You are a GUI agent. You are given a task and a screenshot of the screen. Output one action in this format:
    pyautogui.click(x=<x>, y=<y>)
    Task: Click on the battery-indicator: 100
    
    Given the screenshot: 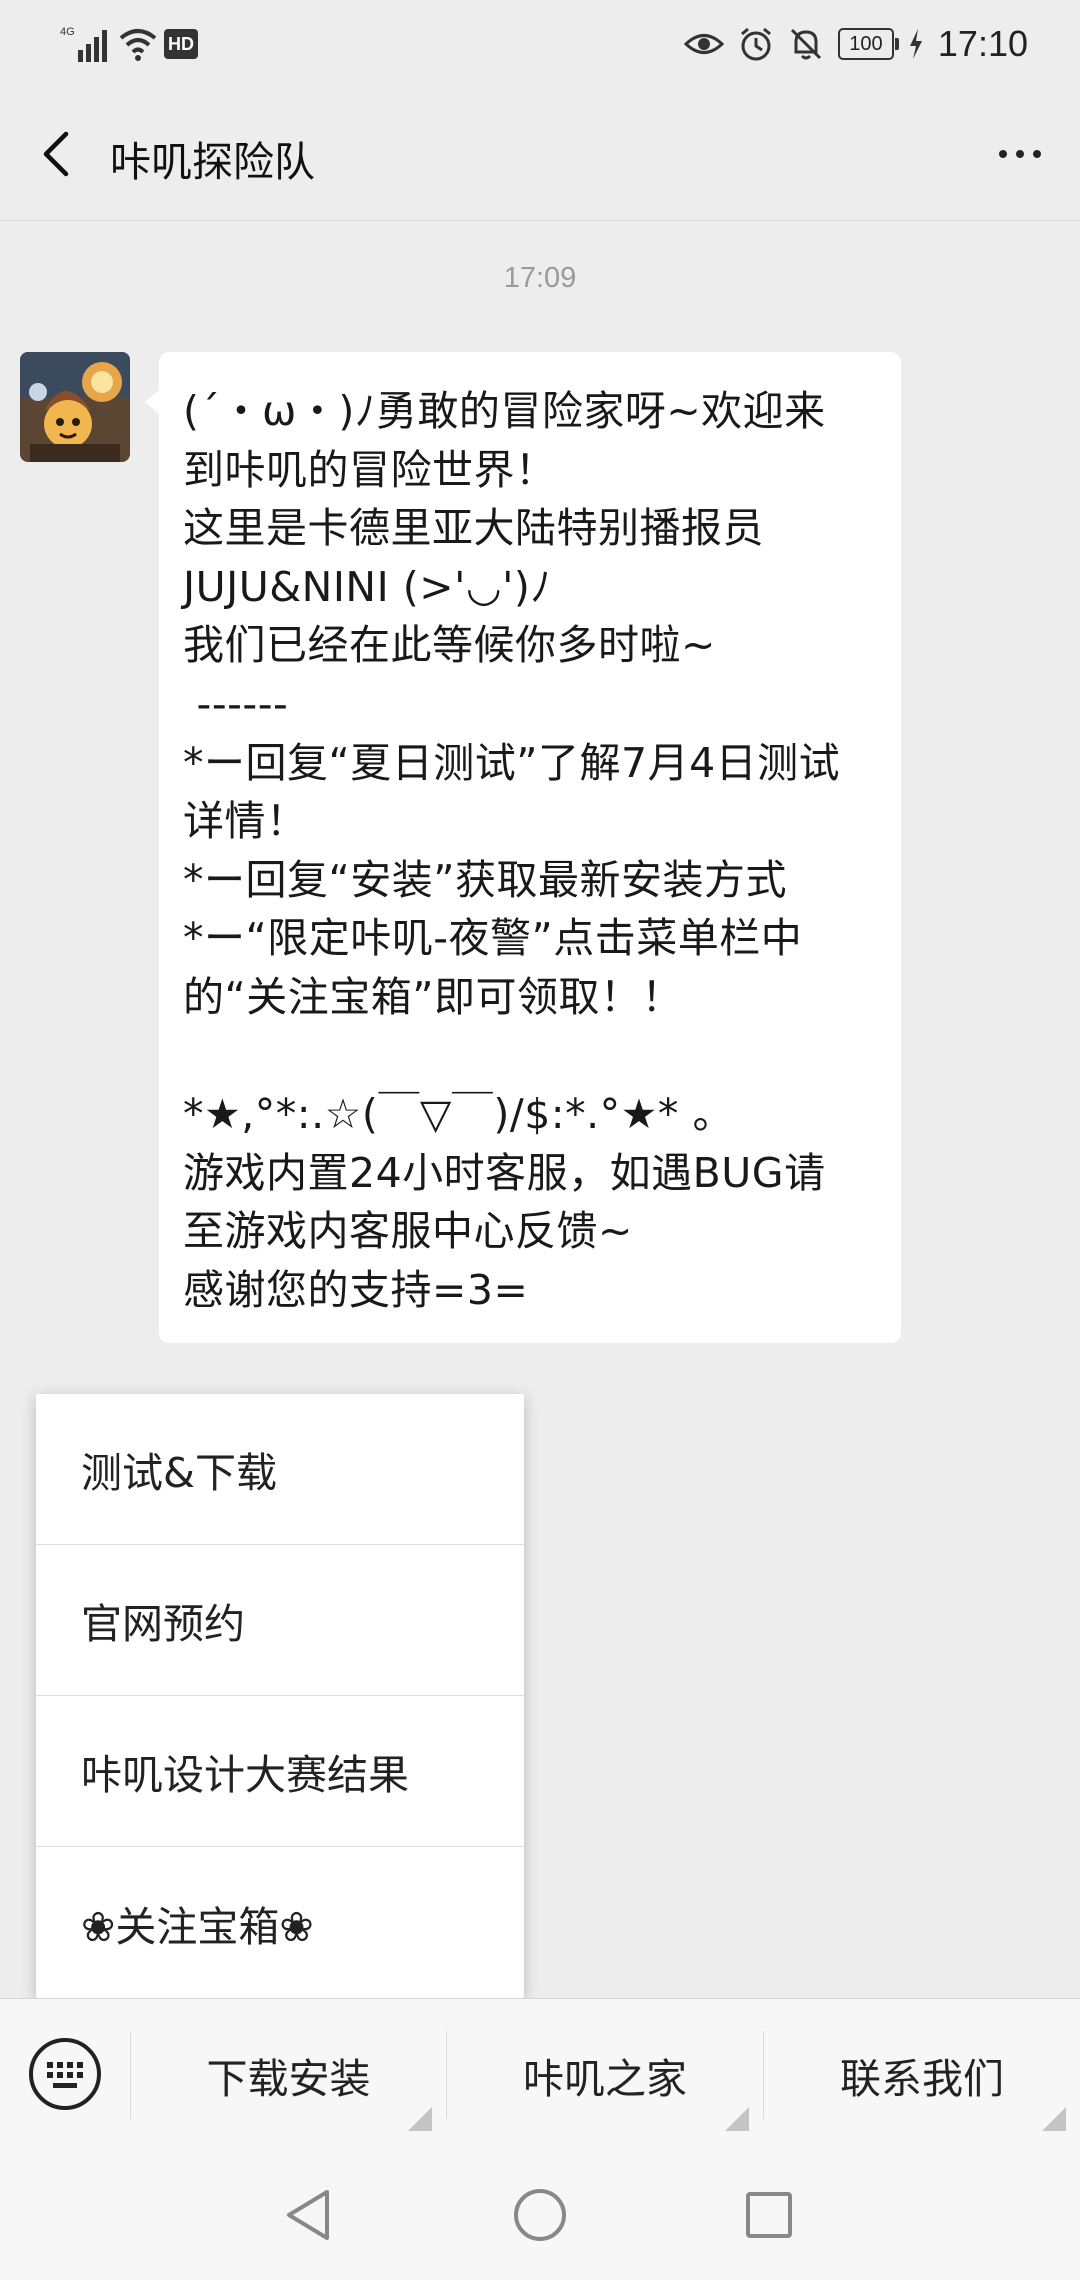 What is the action you would take?
    pyautogui.click(x=868, y=44)
    